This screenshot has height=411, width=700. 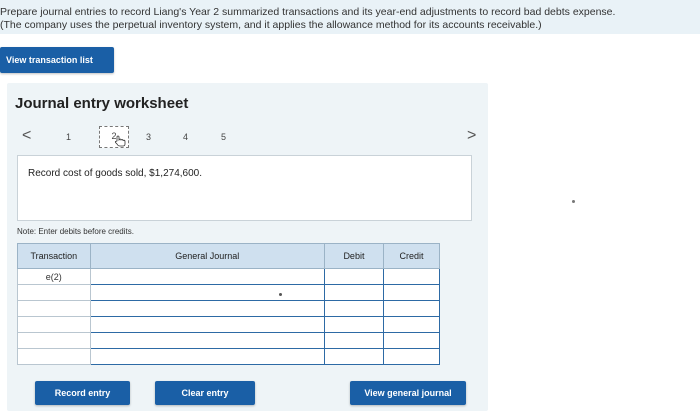 I want to click on record-entry-button: Record entry, so click(x=82, y=393).